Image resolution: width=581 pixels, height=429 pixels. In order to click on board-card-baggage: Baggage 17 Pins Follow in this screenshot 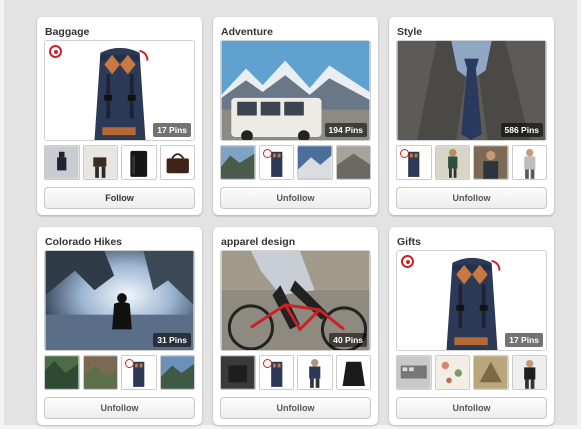, I will do `click(119, 116)`.